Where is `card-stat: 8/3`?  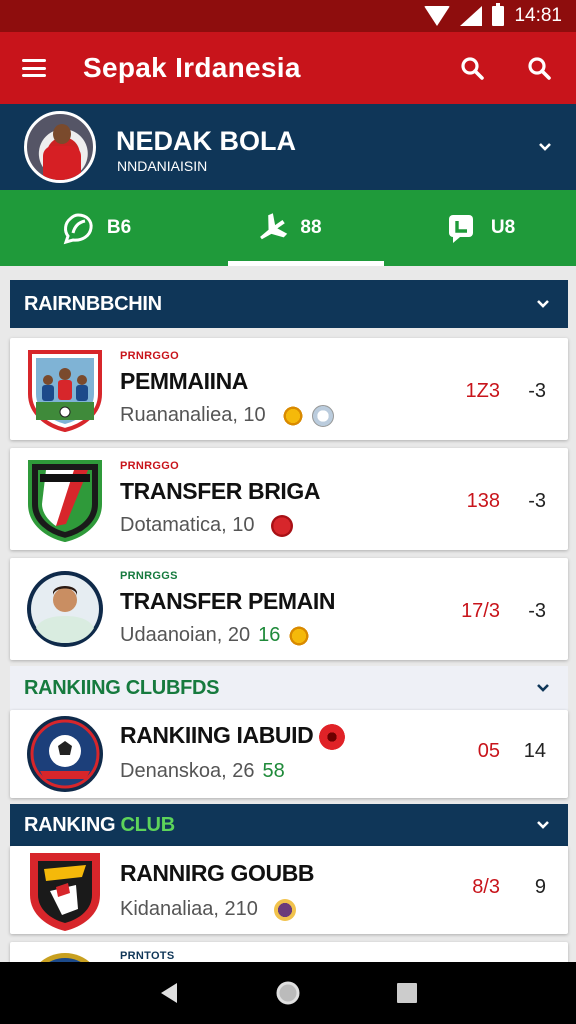 card-stat: 8/3 is located at coordinates (486, 887).